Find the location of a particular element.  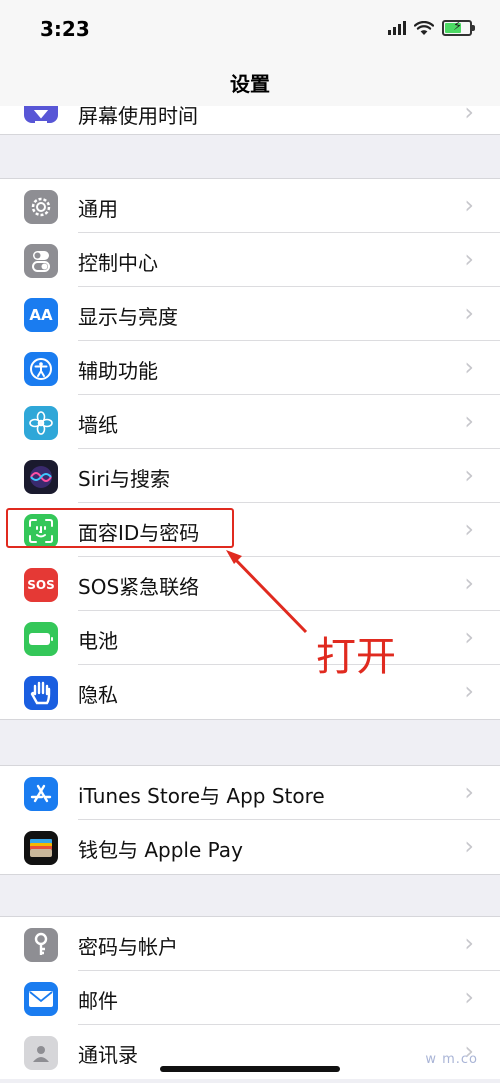

home-indicator is located at coordinates (250, 1069).